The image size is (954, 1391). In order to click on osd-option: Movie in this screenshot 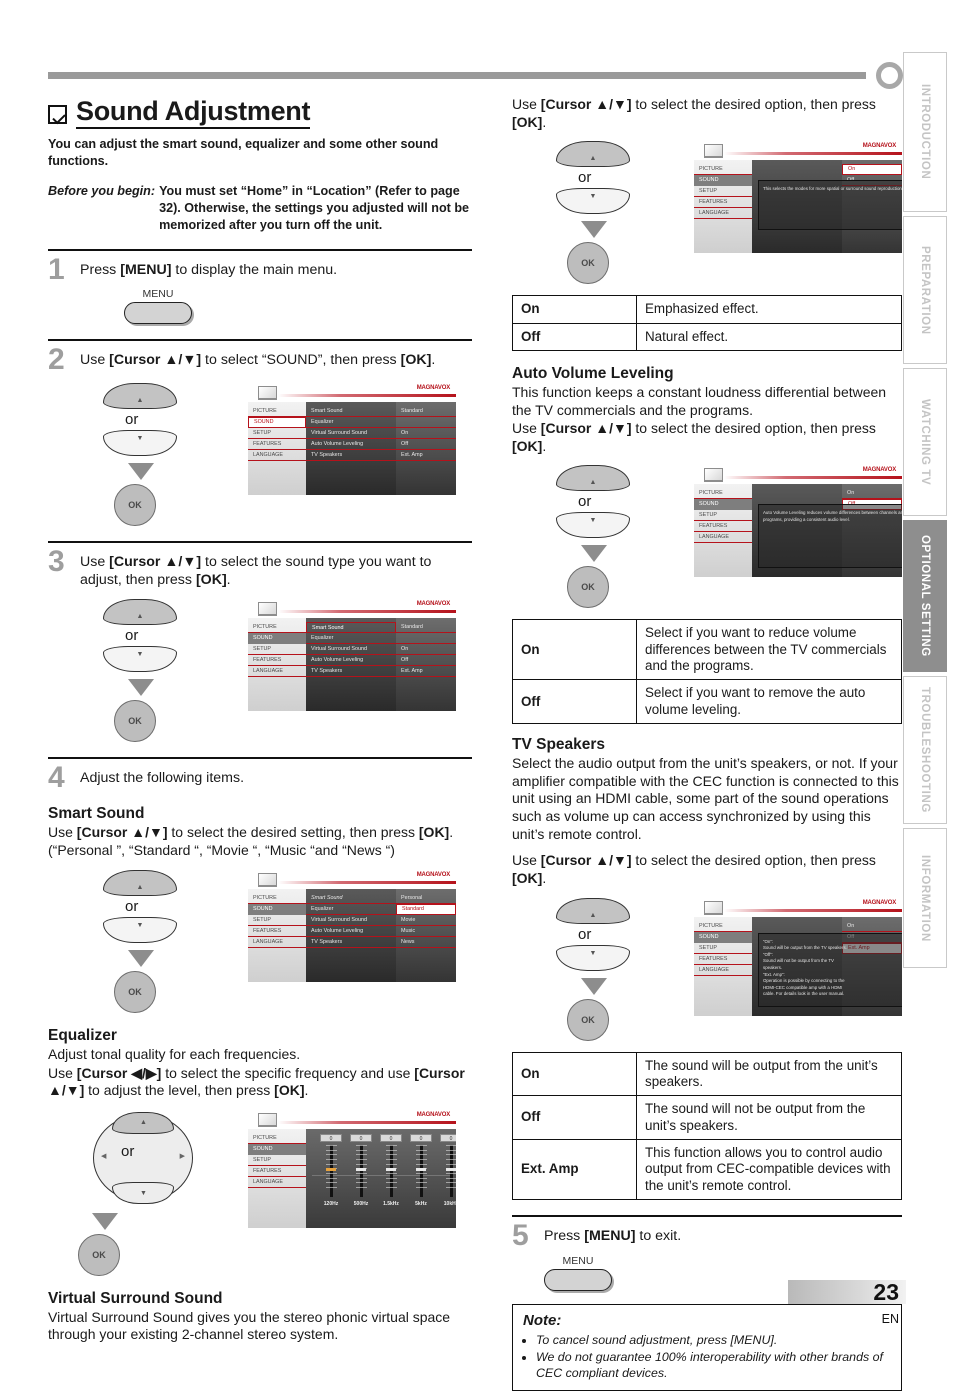, I will do `click(426, 920)`.